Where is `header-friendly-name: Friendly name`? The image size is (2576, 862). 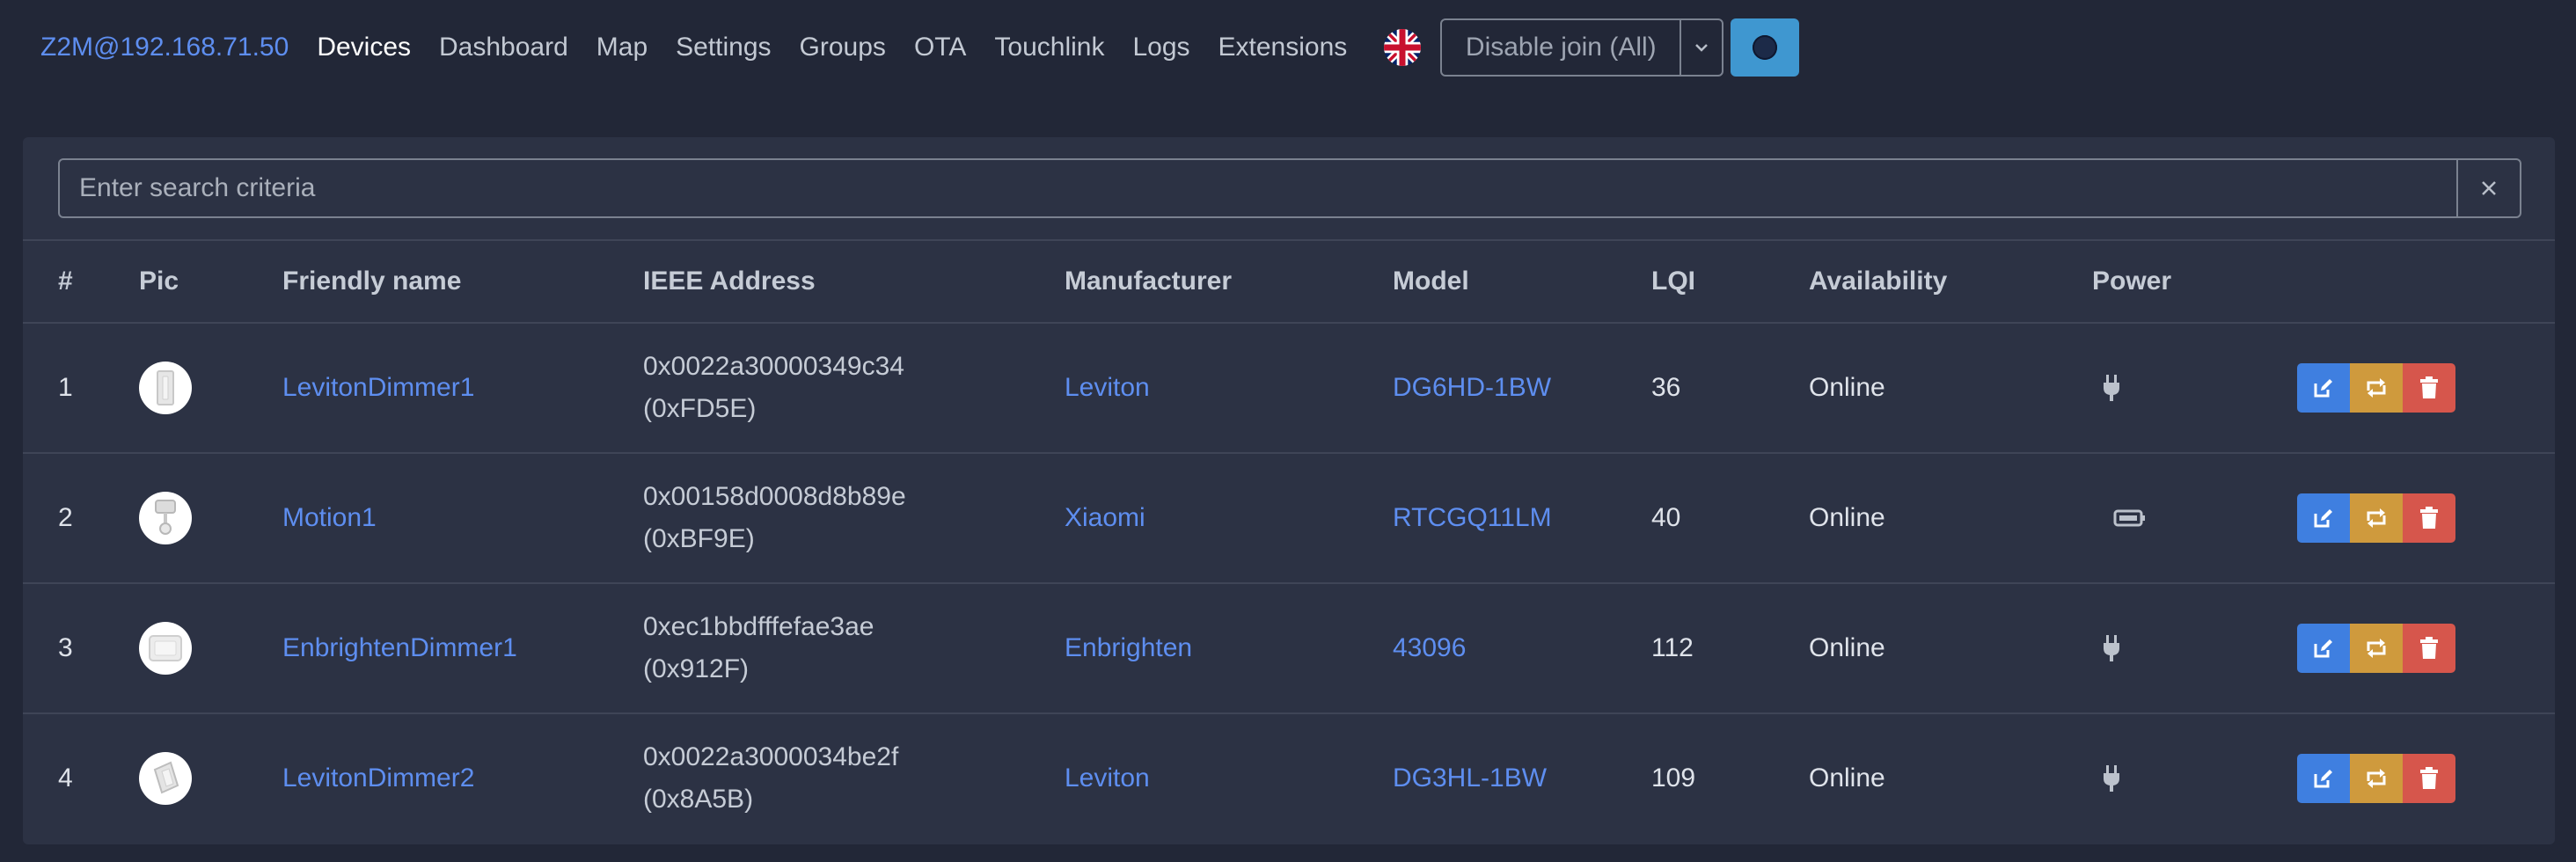
header-friendly-name: Friendly name is located at coordinates (371, 283).